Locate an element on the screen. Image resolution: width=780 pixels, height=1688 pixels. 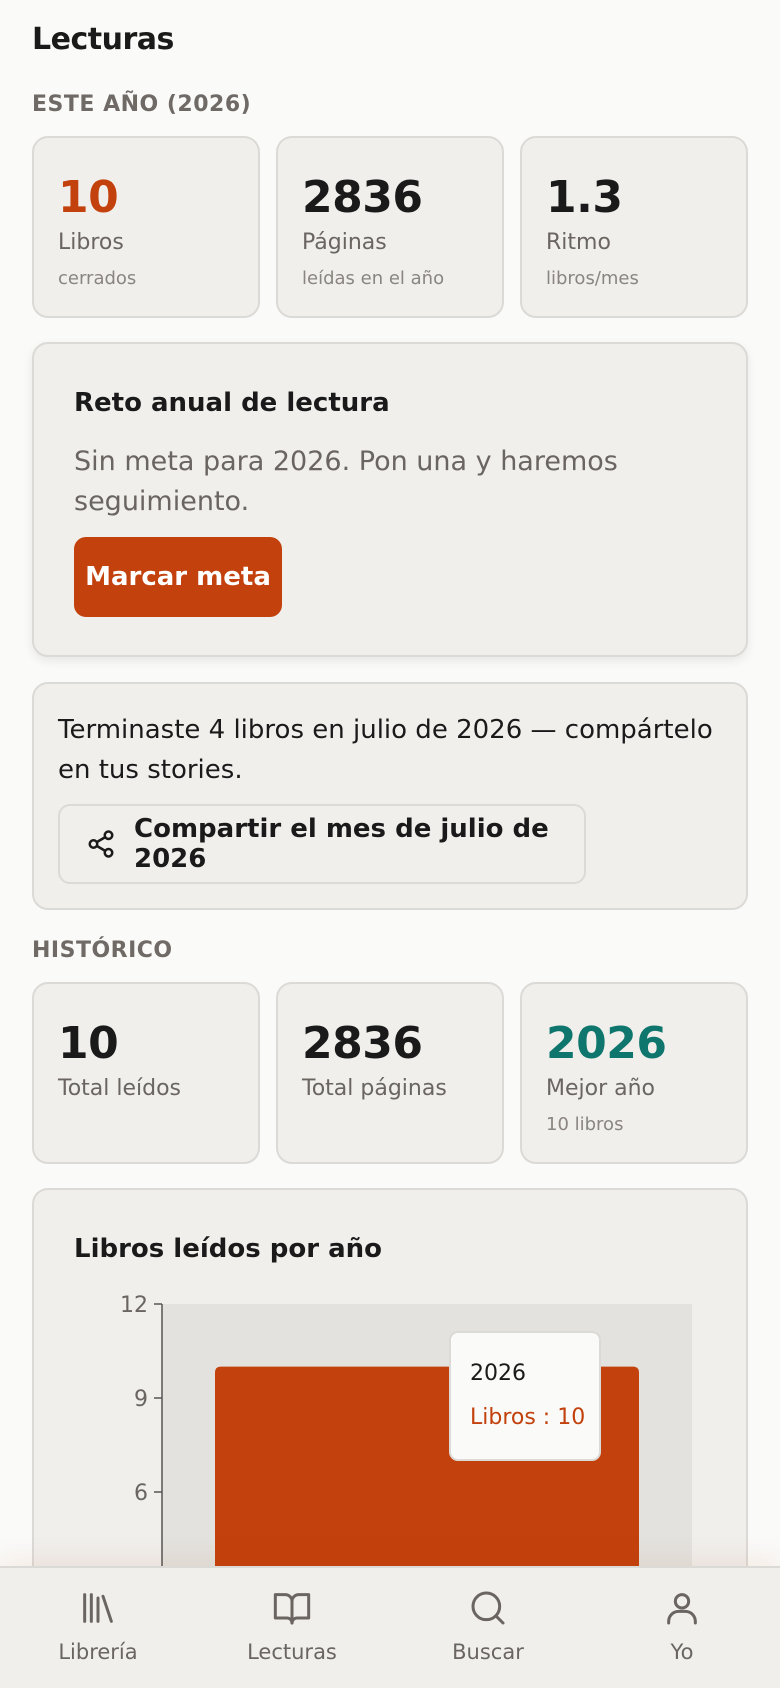
nav-label: Lecturas is located at coordinates (292, 1652).